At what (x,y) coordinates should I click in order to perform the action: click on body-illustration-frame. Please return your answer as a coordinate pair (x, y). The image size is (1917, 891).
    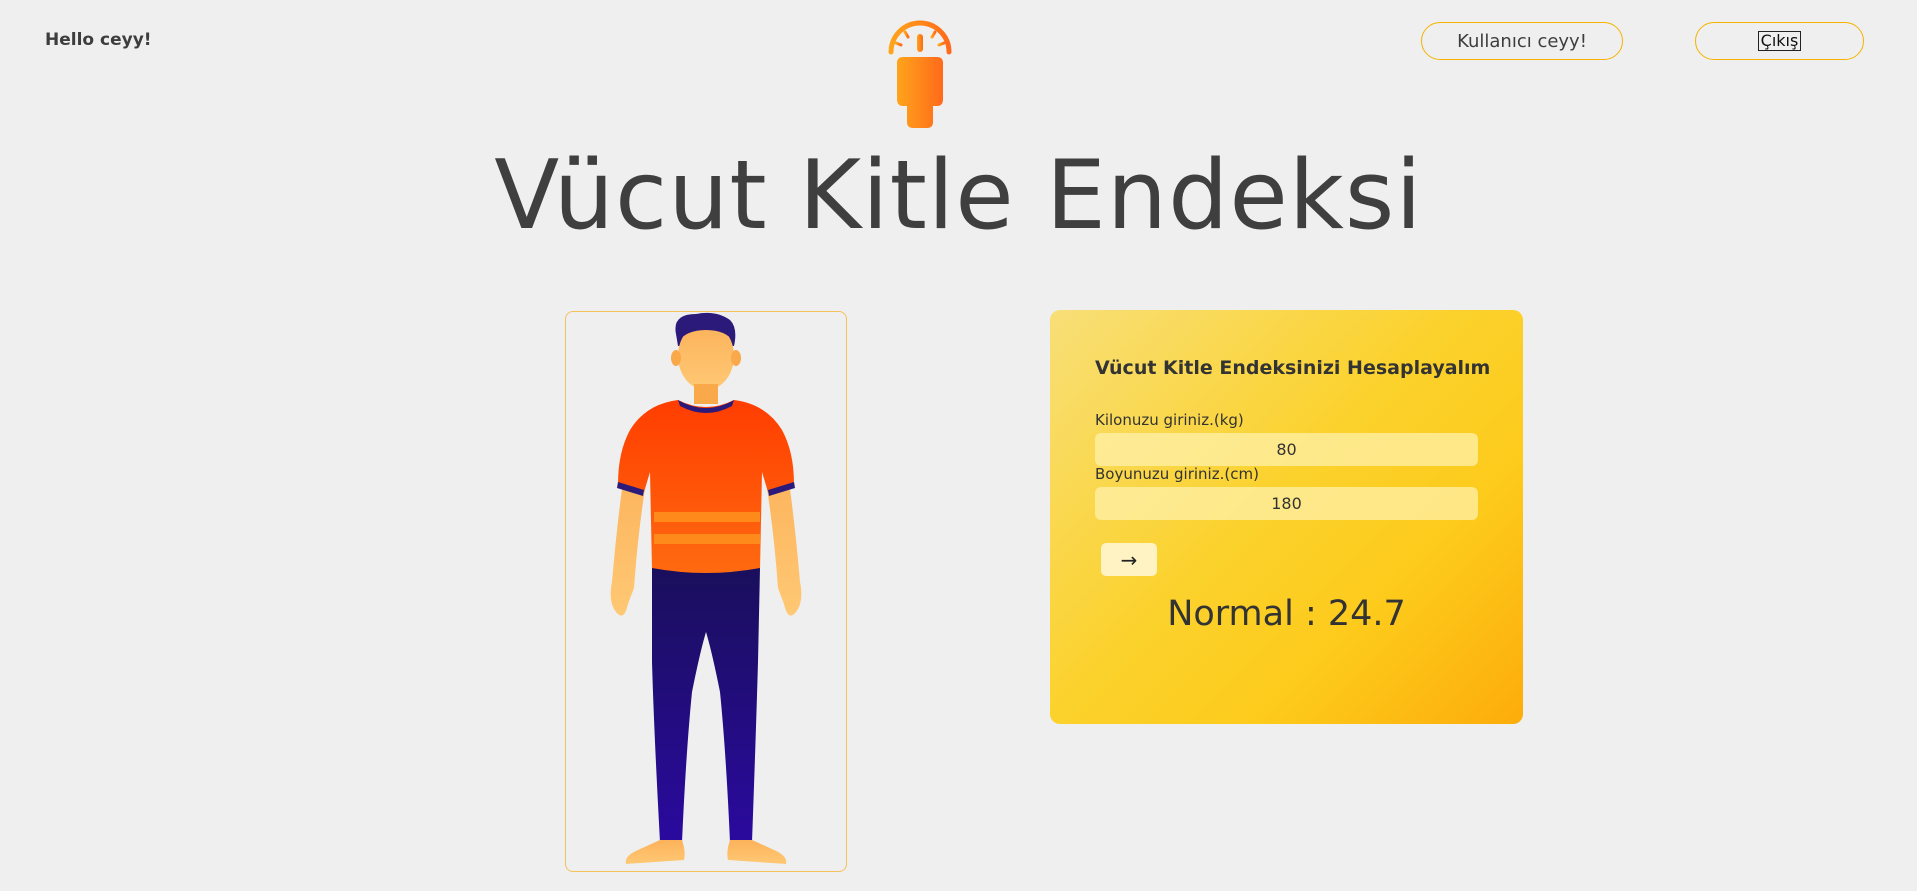
    Looking at the image, I should click on (706, 591).